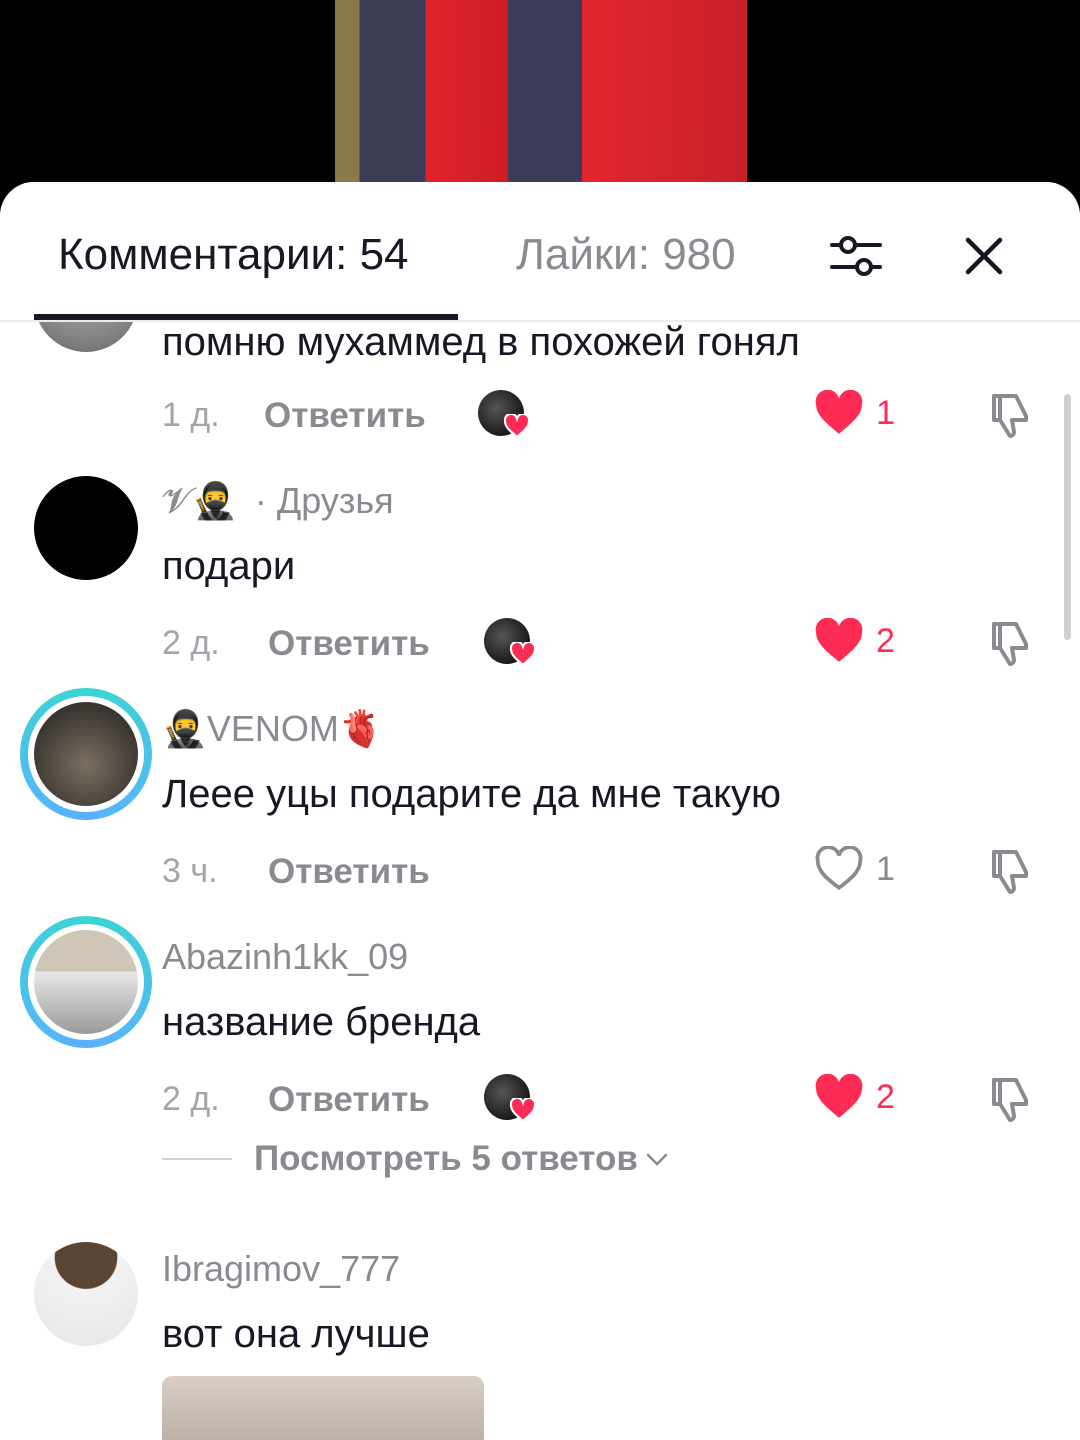 The width and height of the screenshot is (1080, 1440). What do you see at coordinates (191, 415) in the screenshot?
I see `comment-time: 1 д.` at bounding box center [191, 415].